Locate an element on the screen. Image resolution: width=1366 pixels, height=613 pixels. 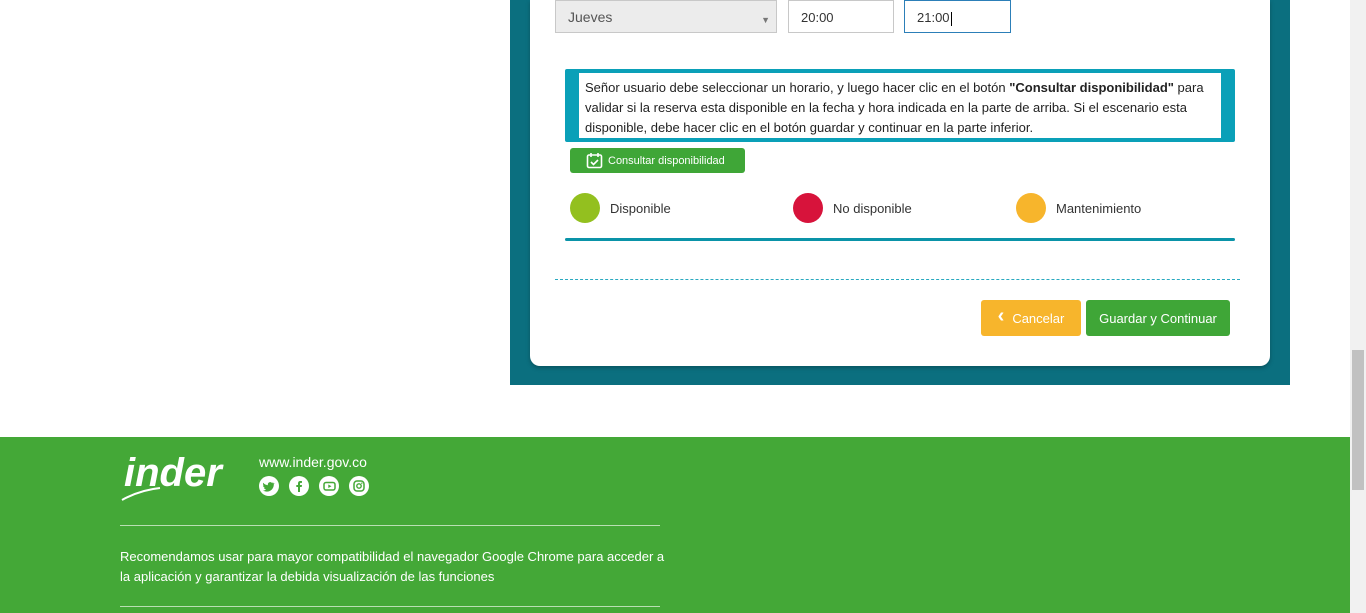
text-cursor is located at coordinates (951, 18).